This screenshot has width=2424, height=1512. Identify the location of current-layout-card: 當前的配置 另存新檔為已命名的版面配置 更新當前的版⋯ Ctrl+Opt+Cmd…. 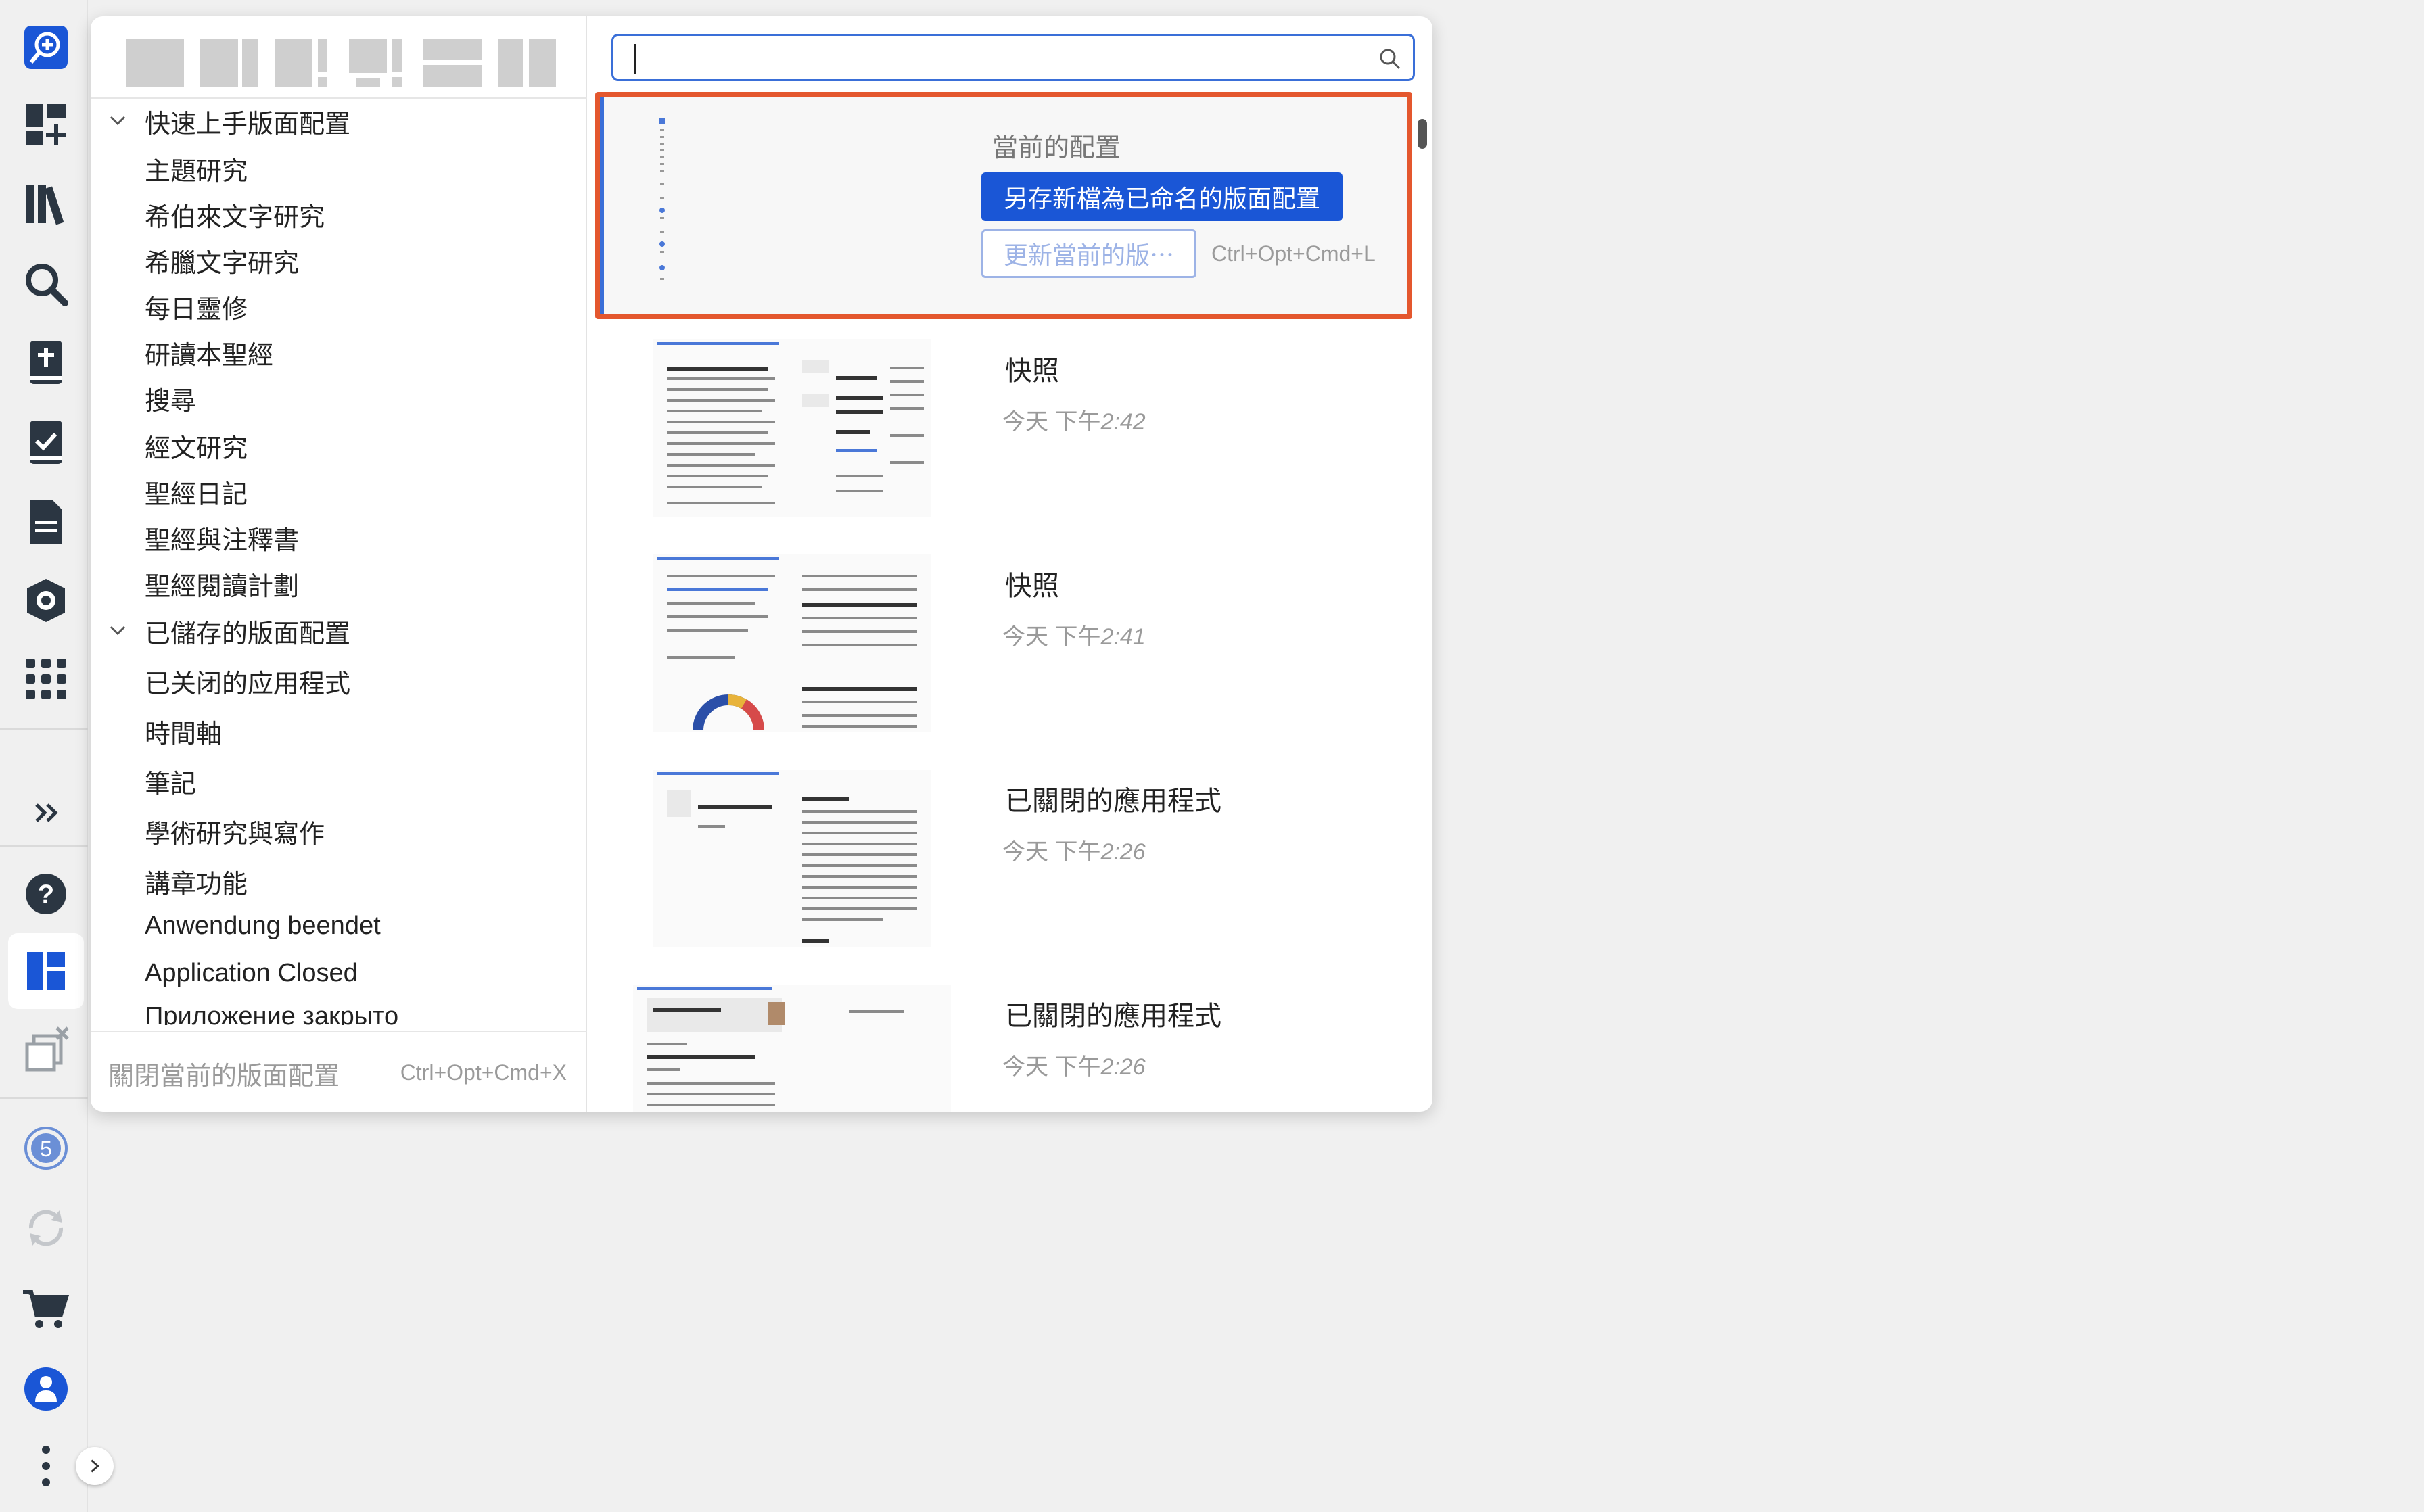
(1003, 205).